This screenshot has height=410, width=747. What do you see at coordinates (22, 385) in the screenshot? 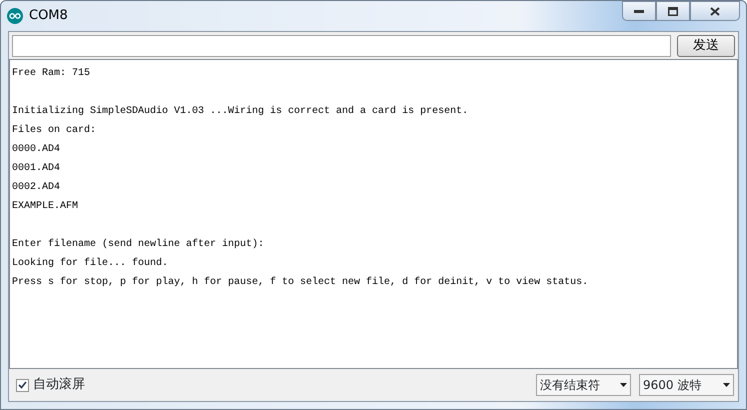
I see `autoscroll-checkbox` at bounding box center [22, 385].